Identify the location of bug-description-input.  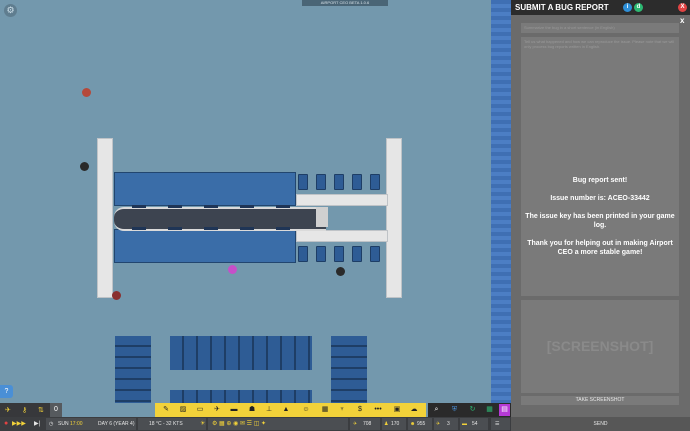
(600, 166).